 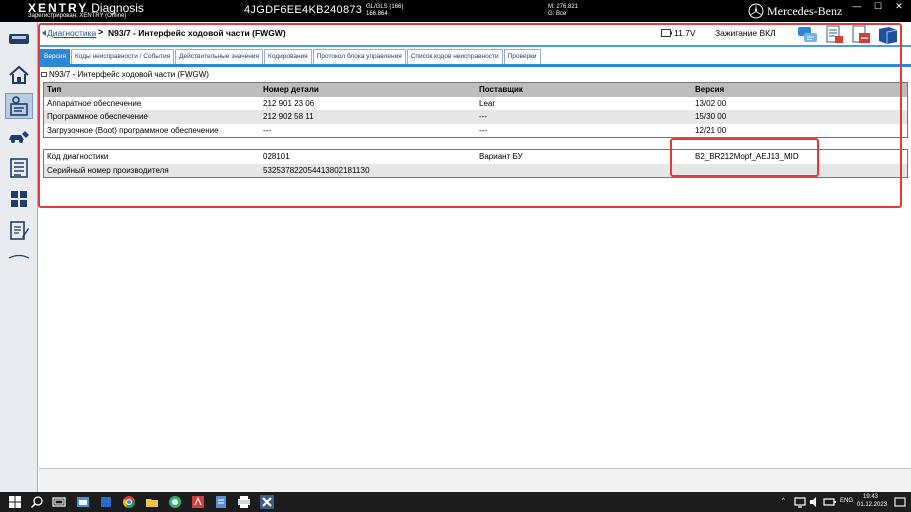 I want to click on app-print-icon, so click(x=244, y=502).